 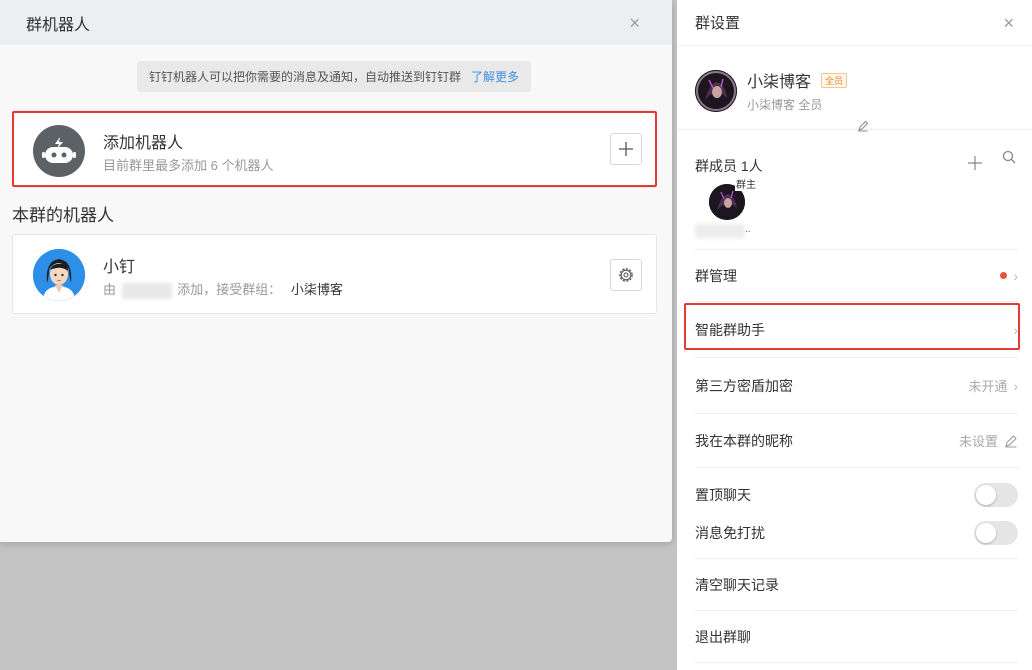 I want to click on all-members-badge: 全员, so click(x=834, y=80).